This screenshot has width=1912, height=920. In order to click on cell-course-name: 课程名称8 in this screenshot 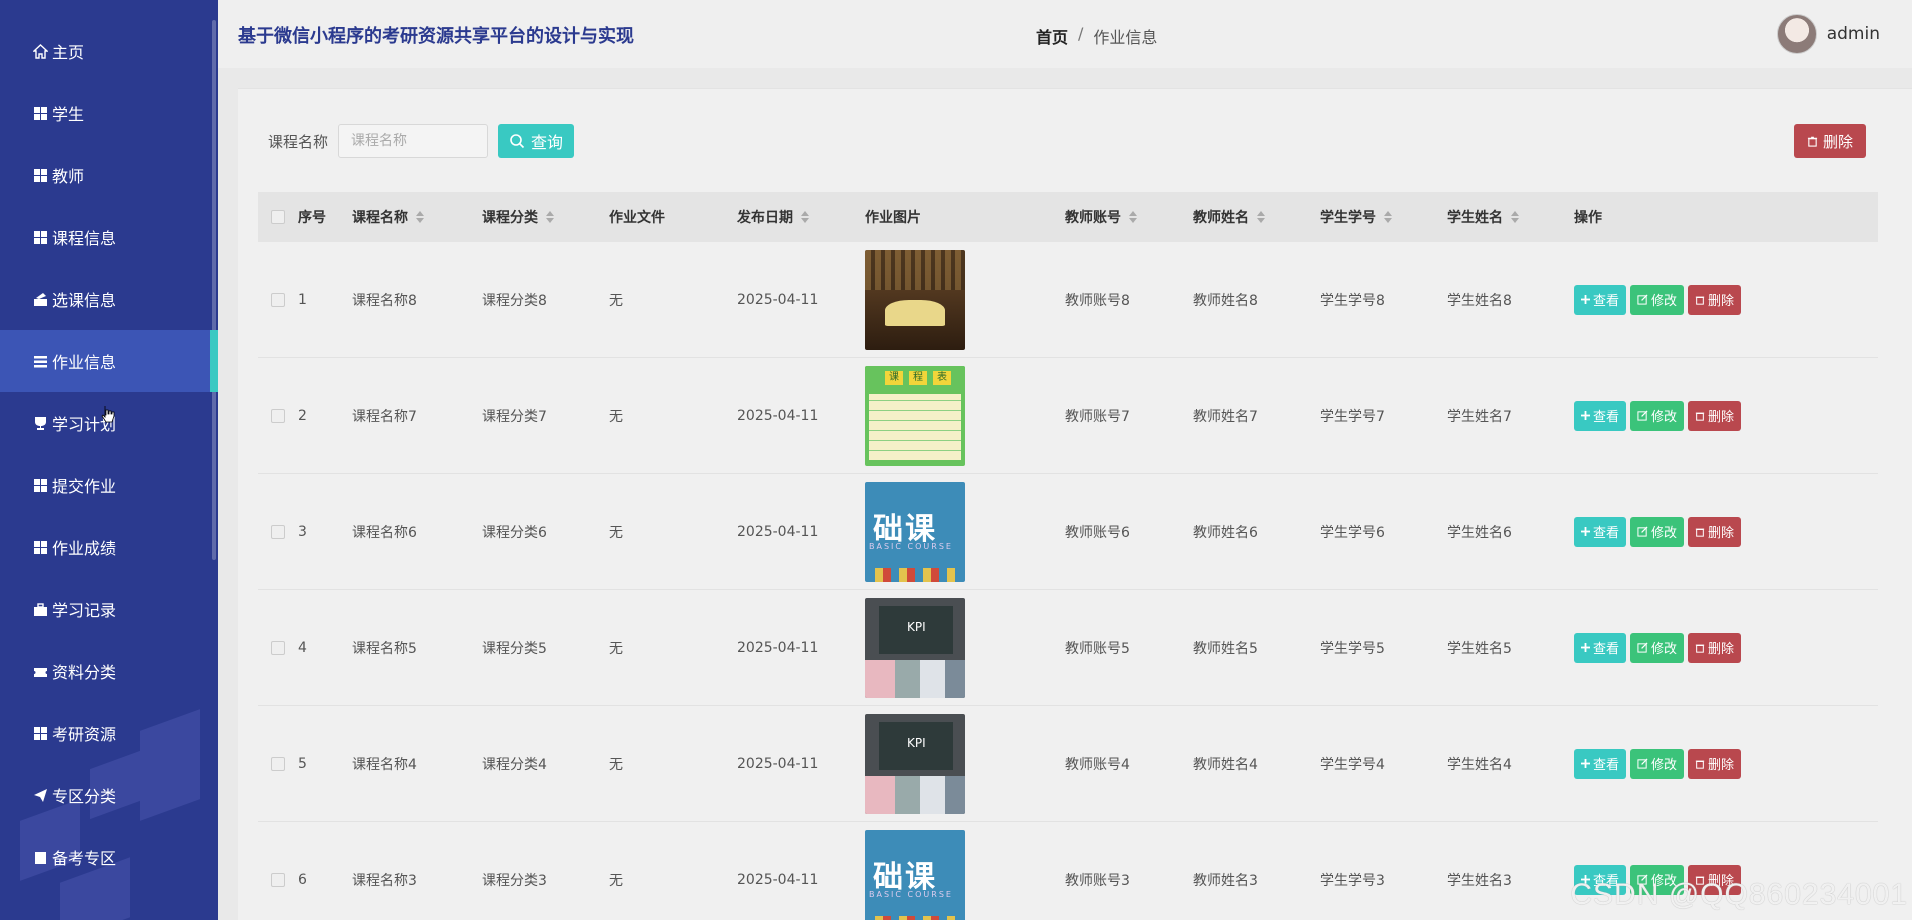, I will do `click(384, 300)`.